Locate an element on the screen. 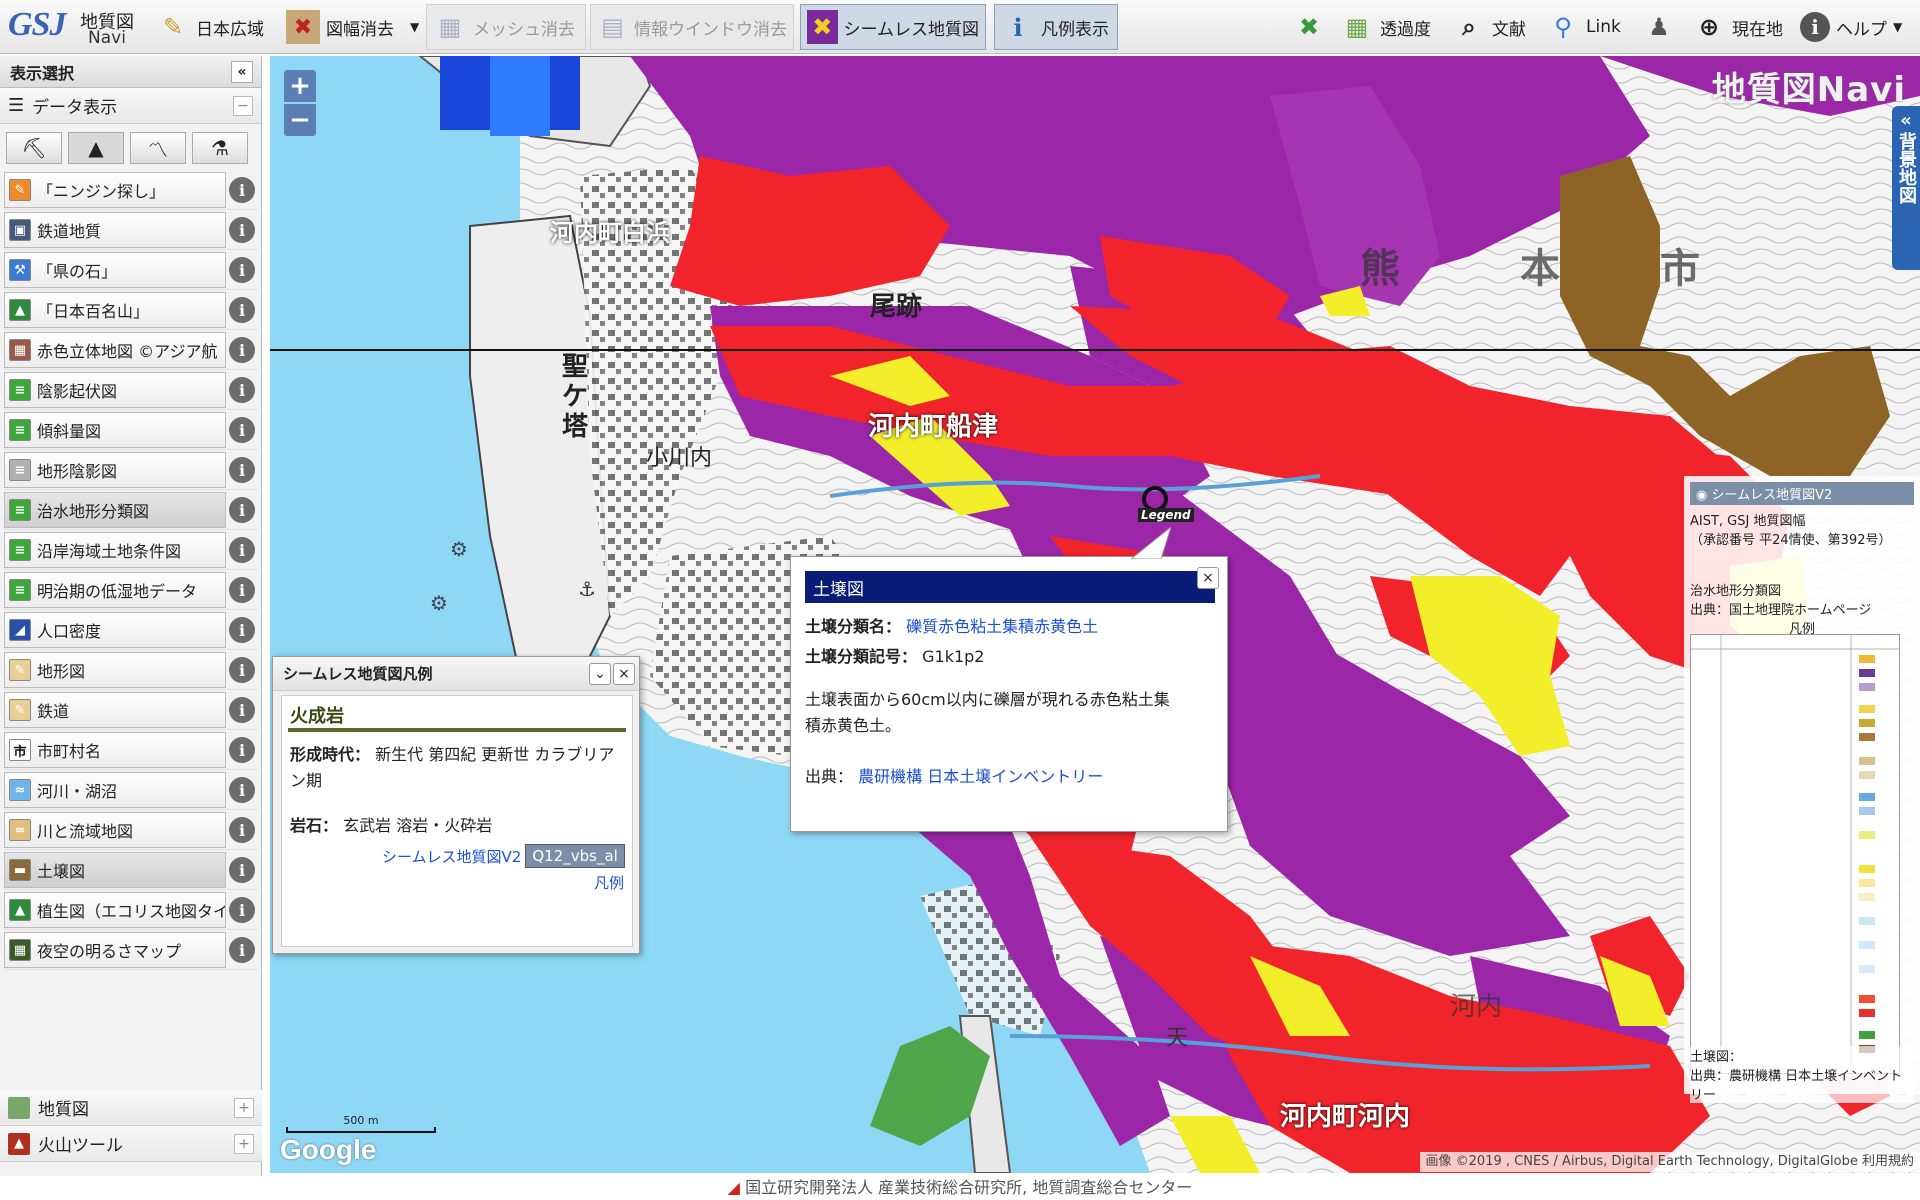 This screenshot has width=1920, height=1200. layer-toggle-button: ▣ 鉄道地質 is located at coordinates (115, 230).